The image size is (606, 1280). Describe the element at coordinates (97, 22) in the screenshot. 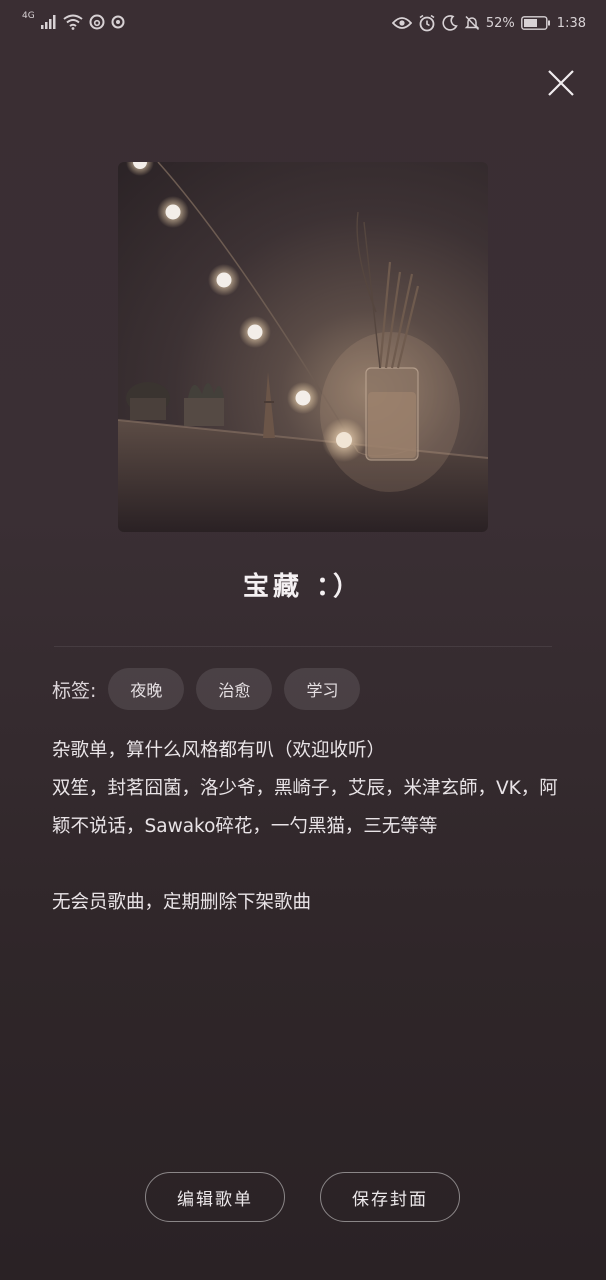

I see `netease-music-icon` at that location.